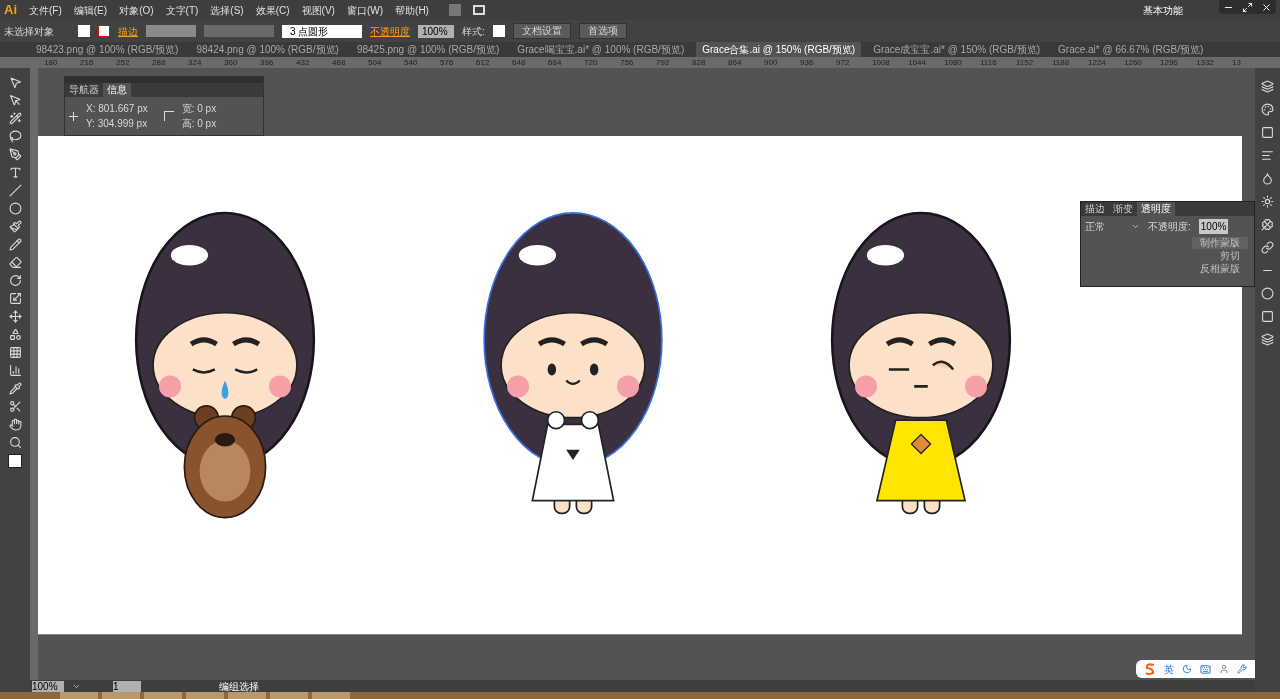  What do you see at coordinates (15, 172) in the screenshot?
I see `type-icon` at bounding box center [15, 172].